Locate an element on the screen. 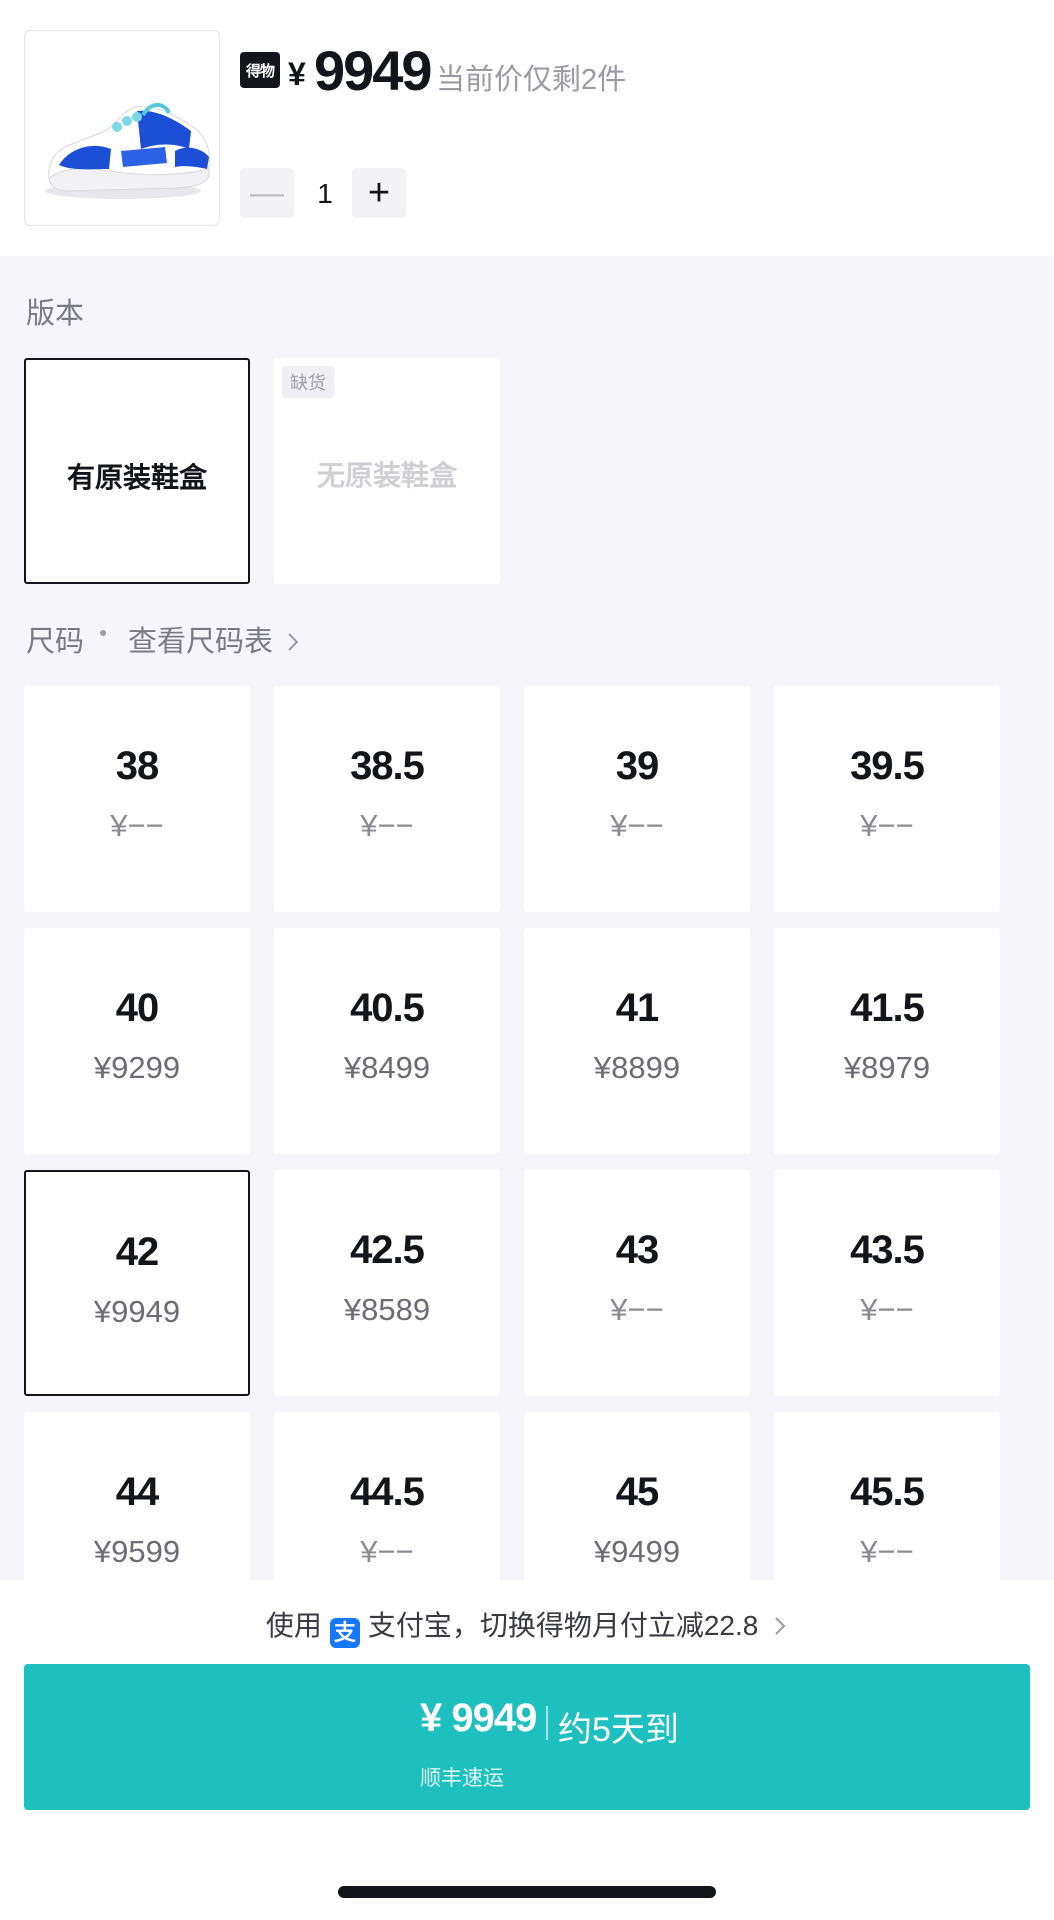 Image resolution: width=1054 pixels, height=1920 pixels. alipay-icon: 支 is located at coordinates (344, 1633).